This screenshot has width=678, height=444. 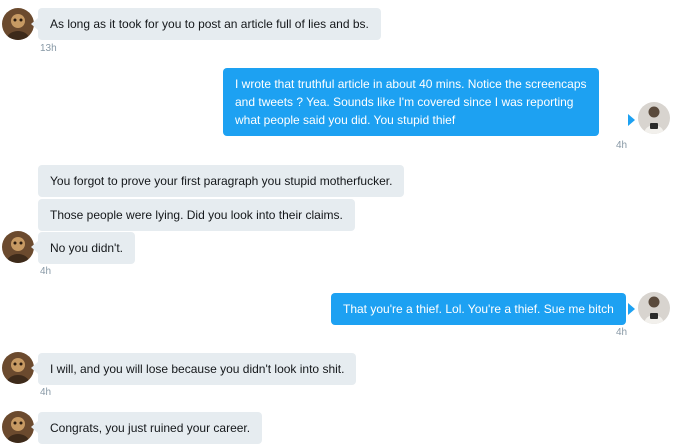 What do you see at coordinates (48, 48) in the screenshot?
I see `message-timestamp: 13h` at bounding box center [48, 48].